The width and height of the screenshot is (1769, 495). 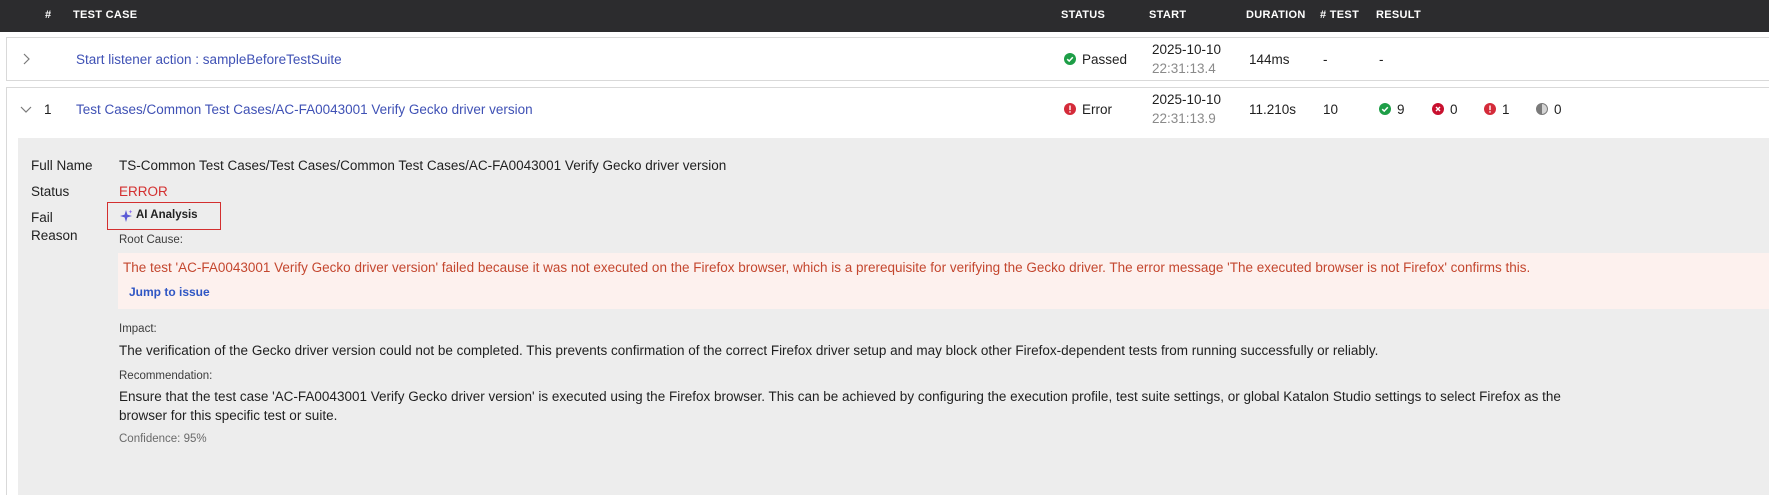 I want to click on root-cause-label: Root Cause:, so click(x=151, y=240).